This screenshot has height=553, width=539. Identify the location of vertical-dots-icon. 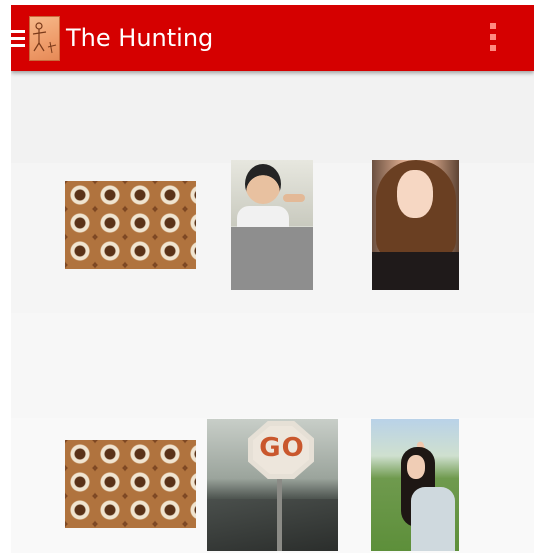
(493, 39).